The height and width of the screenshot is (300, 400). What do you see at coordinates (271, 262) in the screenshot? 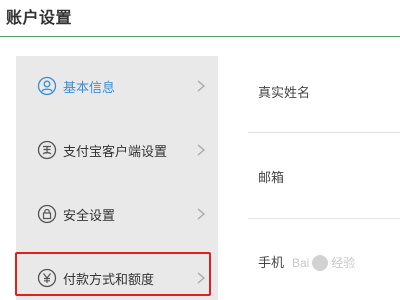
I see `row-label: 手机` at bounding box center [271, 262].